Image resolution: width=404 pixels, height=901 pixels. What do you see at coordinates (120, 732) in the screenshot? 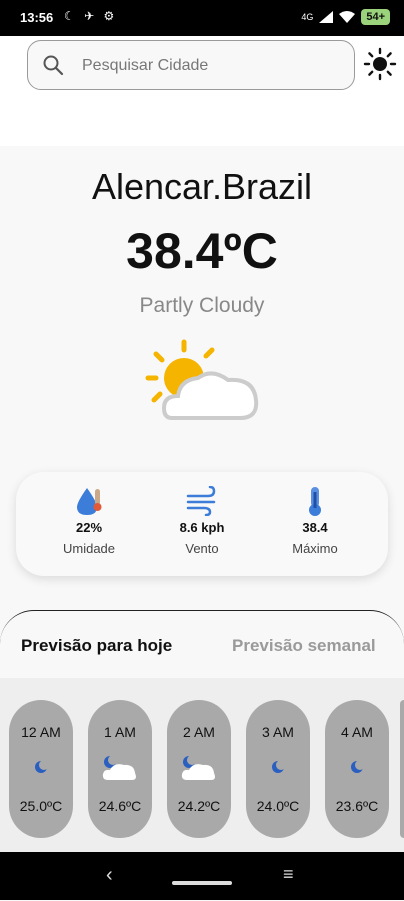
I see `hour-time: 1 AM` at bounding box center [120, 732].